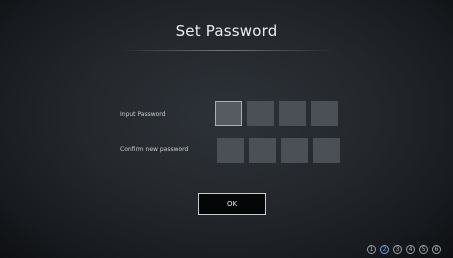 The image size is (453, 258). I want to click on step-1: 1, so click(371, 249).